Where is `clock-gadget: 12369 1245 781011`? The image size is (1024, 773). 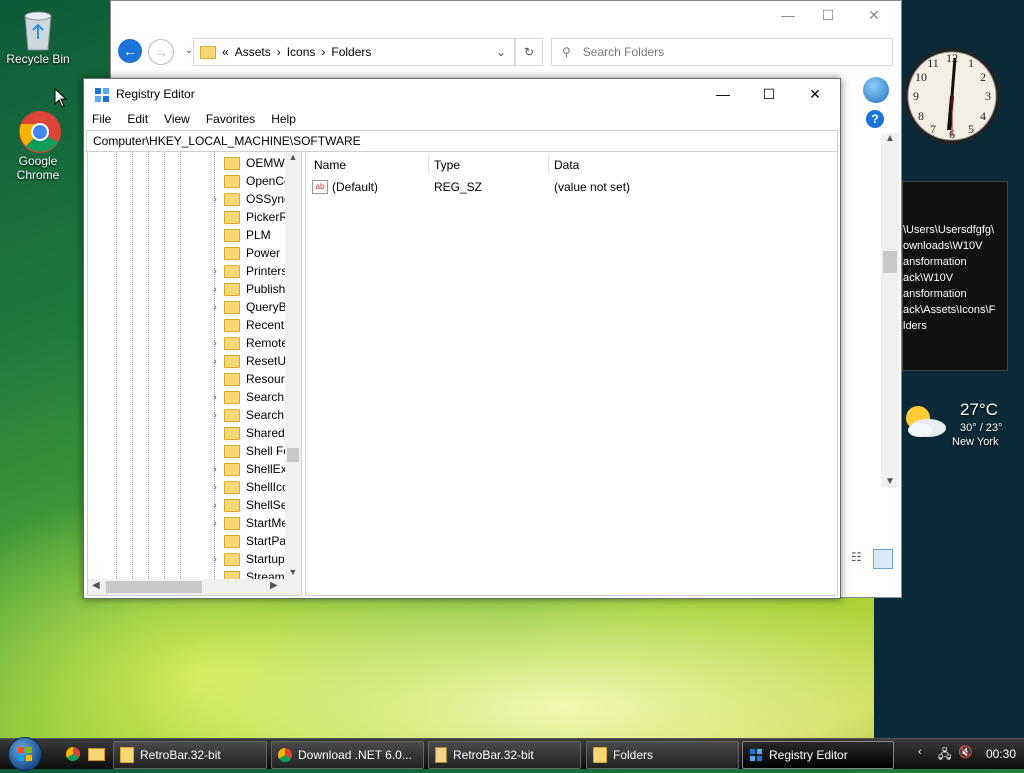 clock-gadget: 12369 1245 781011 is located at coordinates (952, 96).